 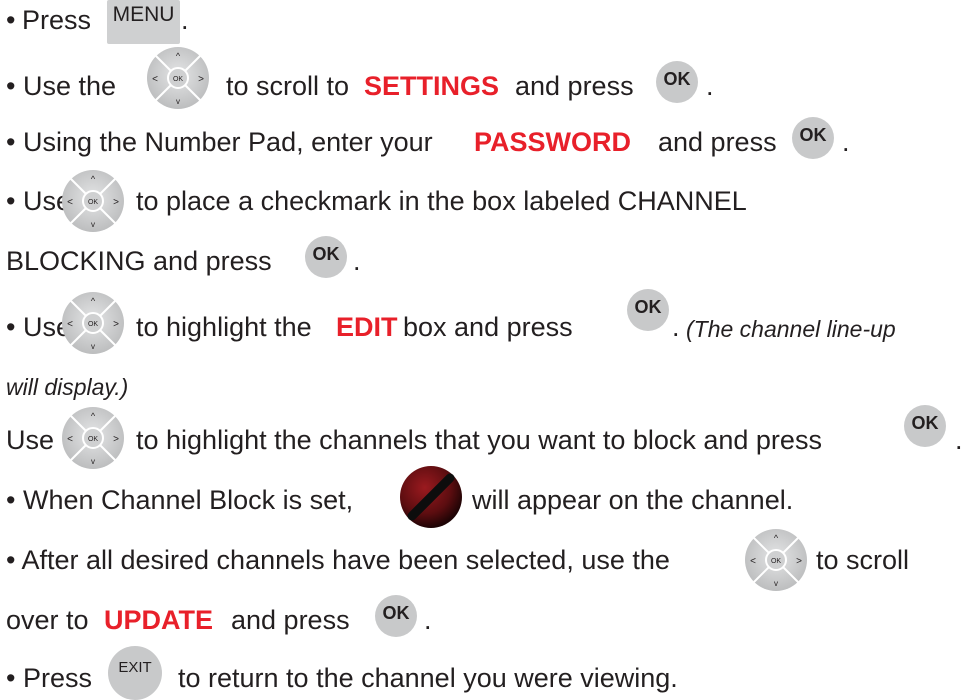 What do you see at coordinates (159, 620) in the screenshot?
I see `update-keyword: UPDATE` at bounding box center [159, 620].